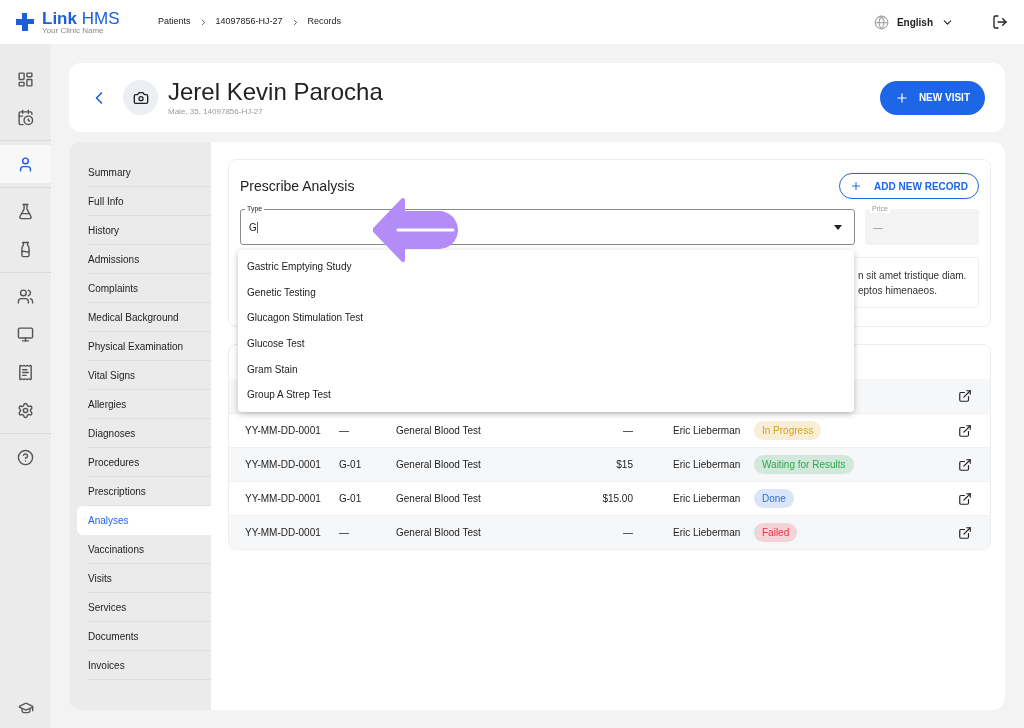 The width and height of the screenshot is (1024, 728). Describe the element at coordinates (25, 117) in the screenshot. I see `calendar-icon` at that location.